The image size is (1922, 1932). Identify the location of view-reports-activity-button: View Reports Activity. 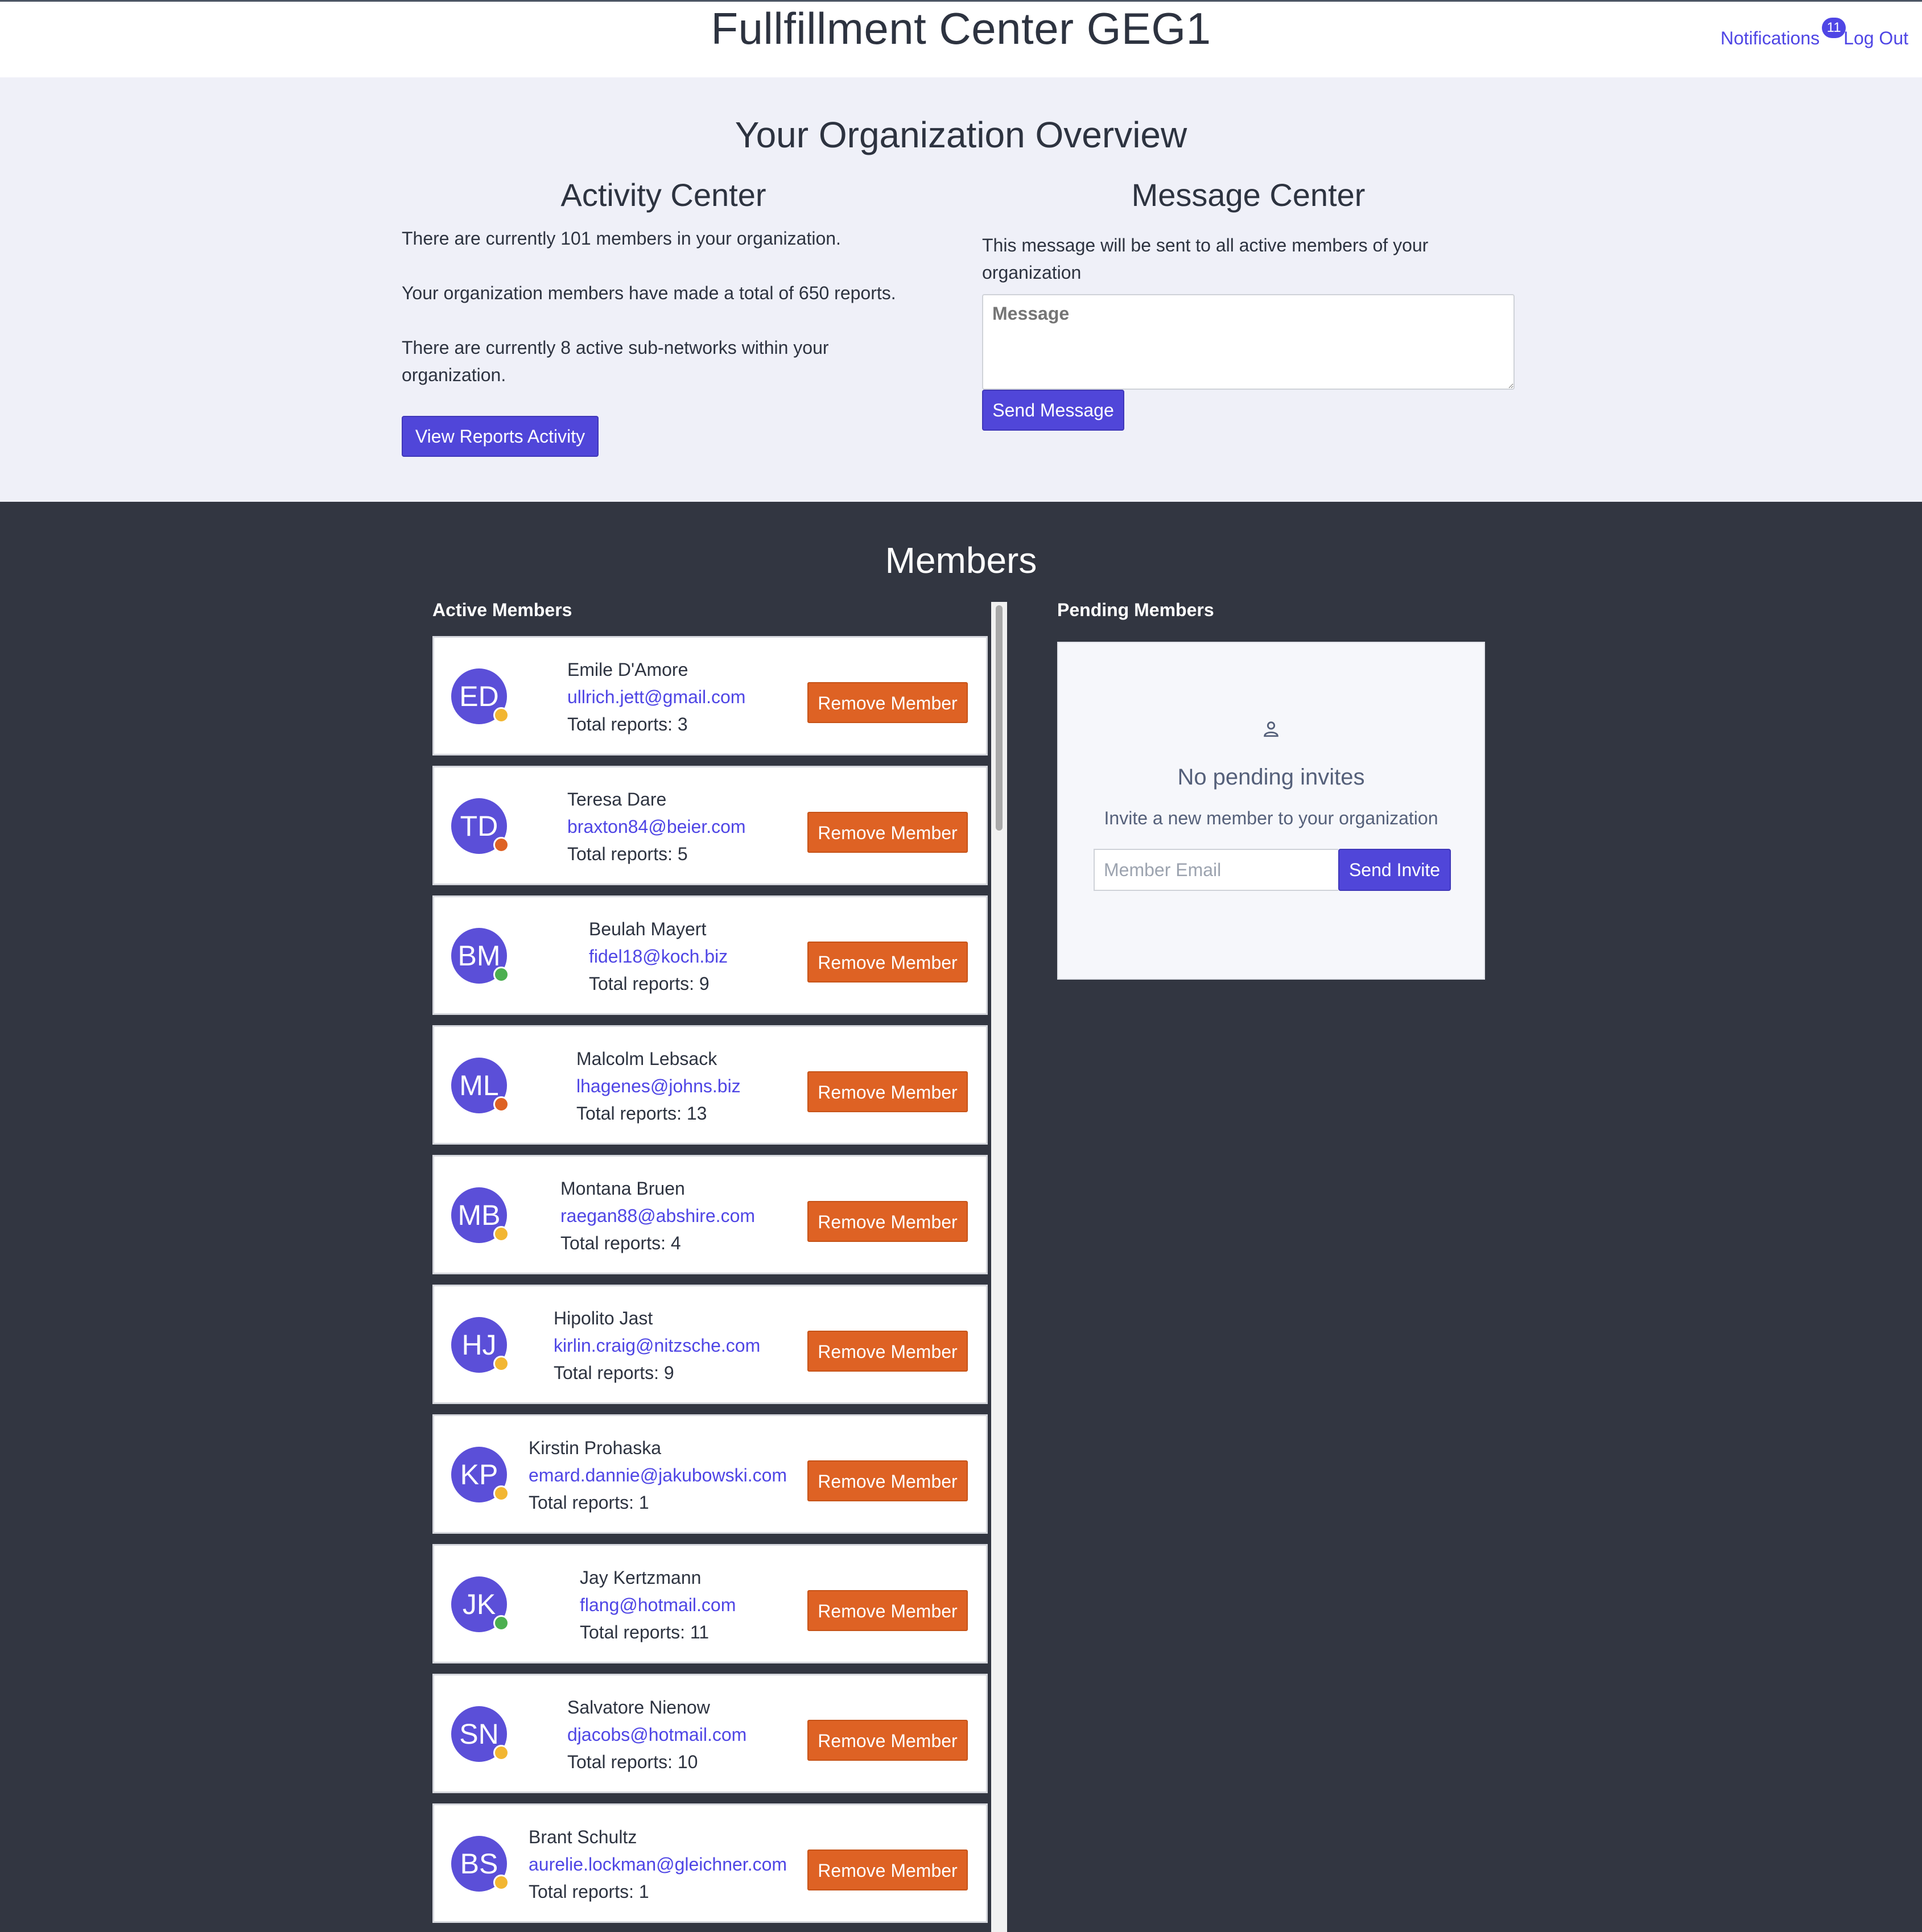
(500, 437).